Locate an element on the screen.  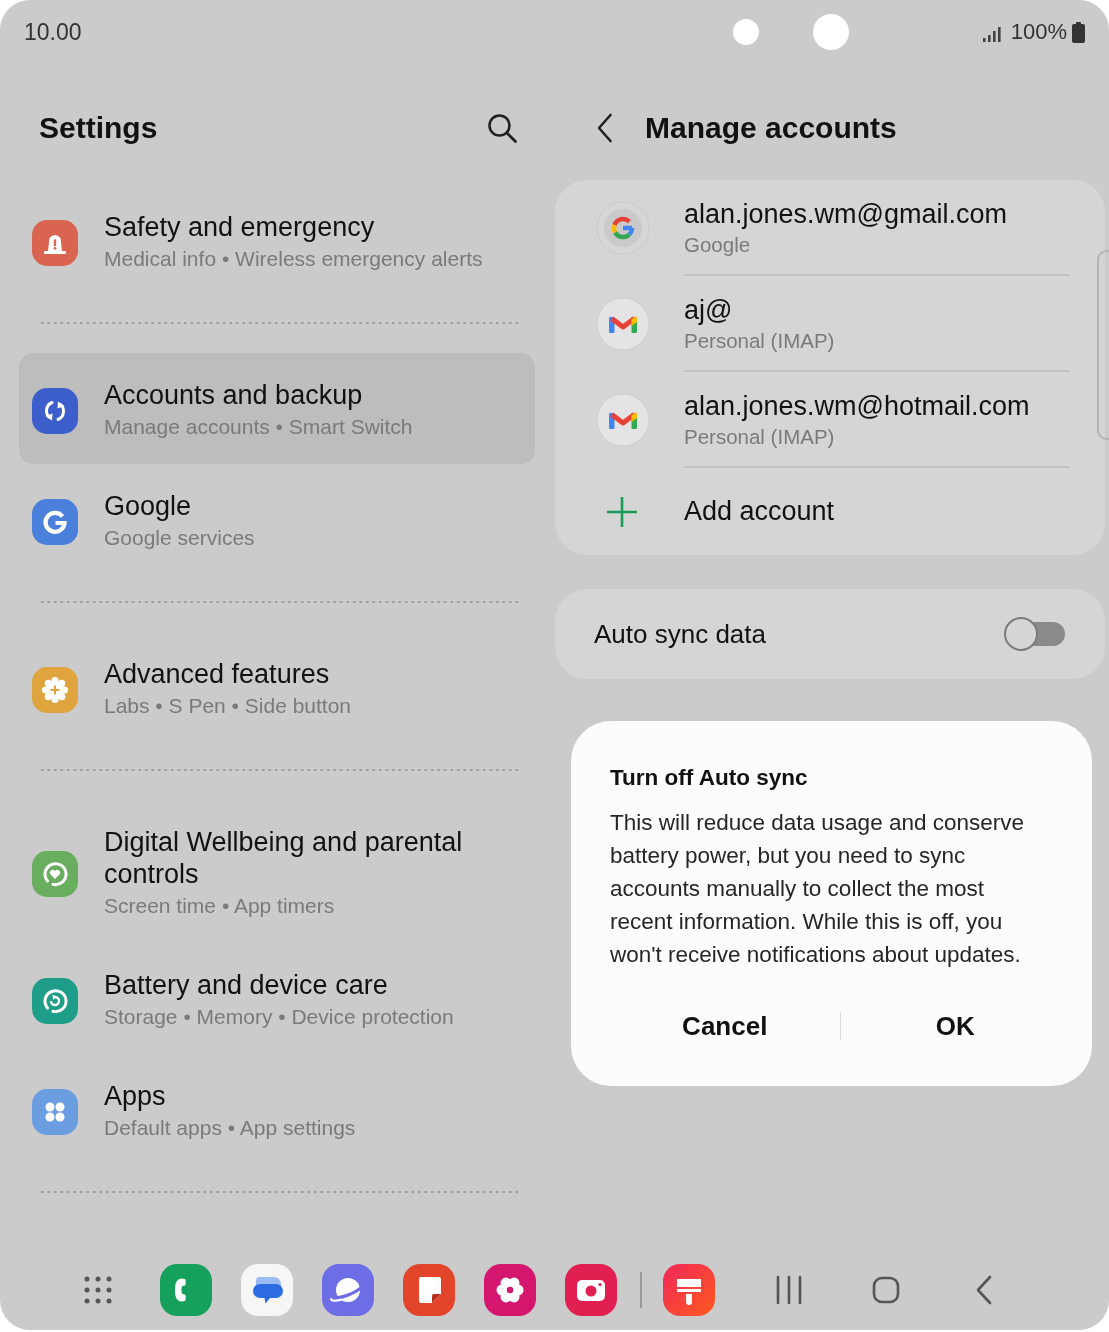
planet-icon is located at coordinates (348, 1290).